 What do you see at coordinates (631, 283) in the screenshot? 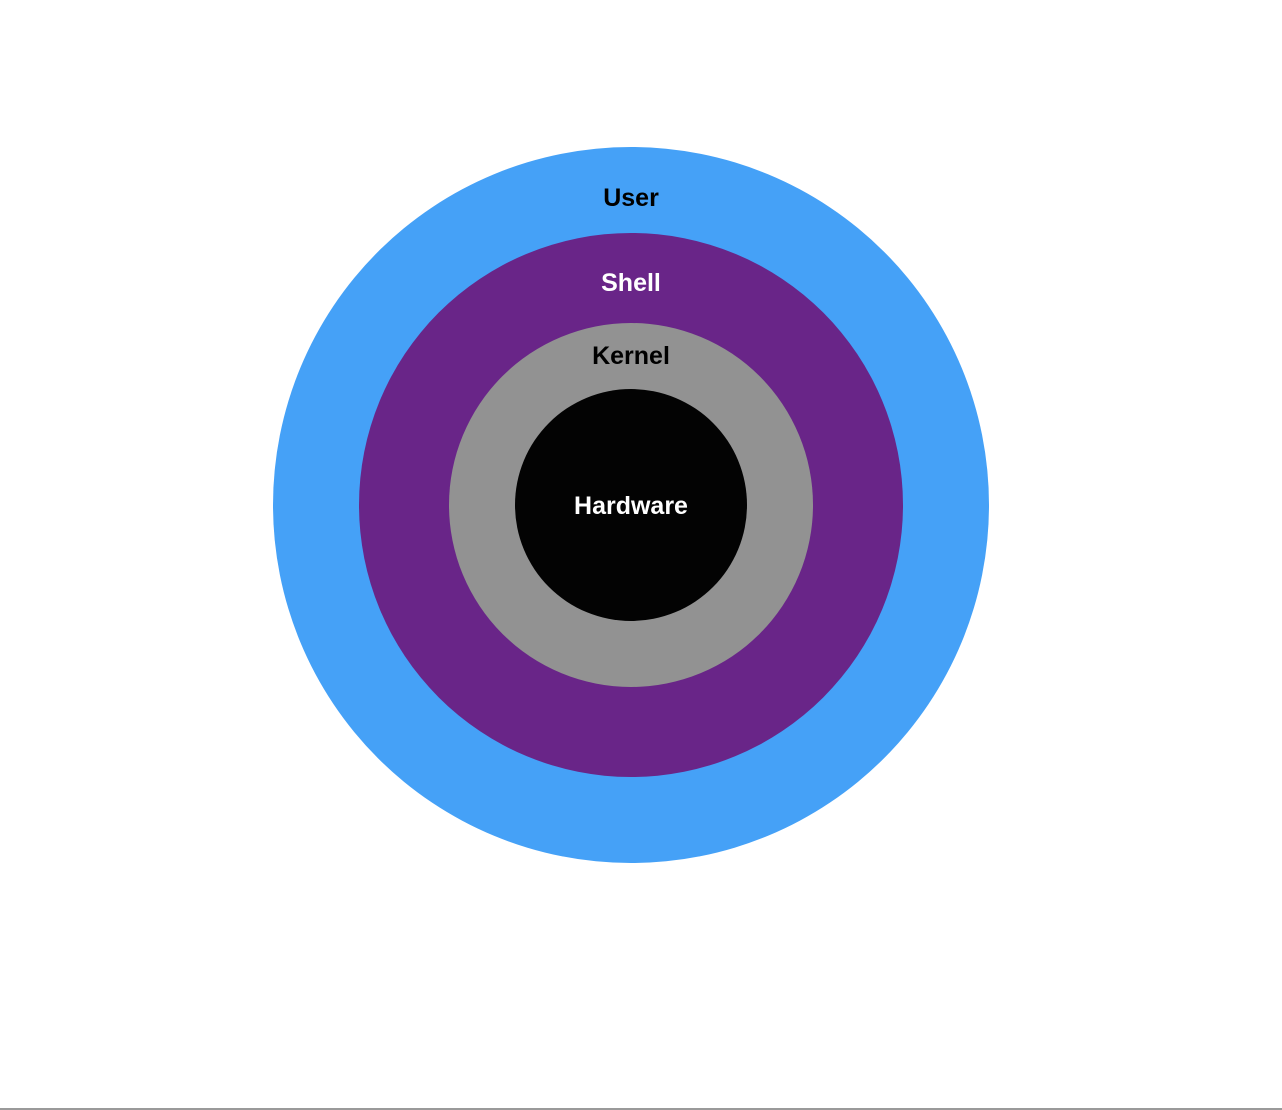
I see `shell-layer-label: Shell` at bounding box center [631, 283].